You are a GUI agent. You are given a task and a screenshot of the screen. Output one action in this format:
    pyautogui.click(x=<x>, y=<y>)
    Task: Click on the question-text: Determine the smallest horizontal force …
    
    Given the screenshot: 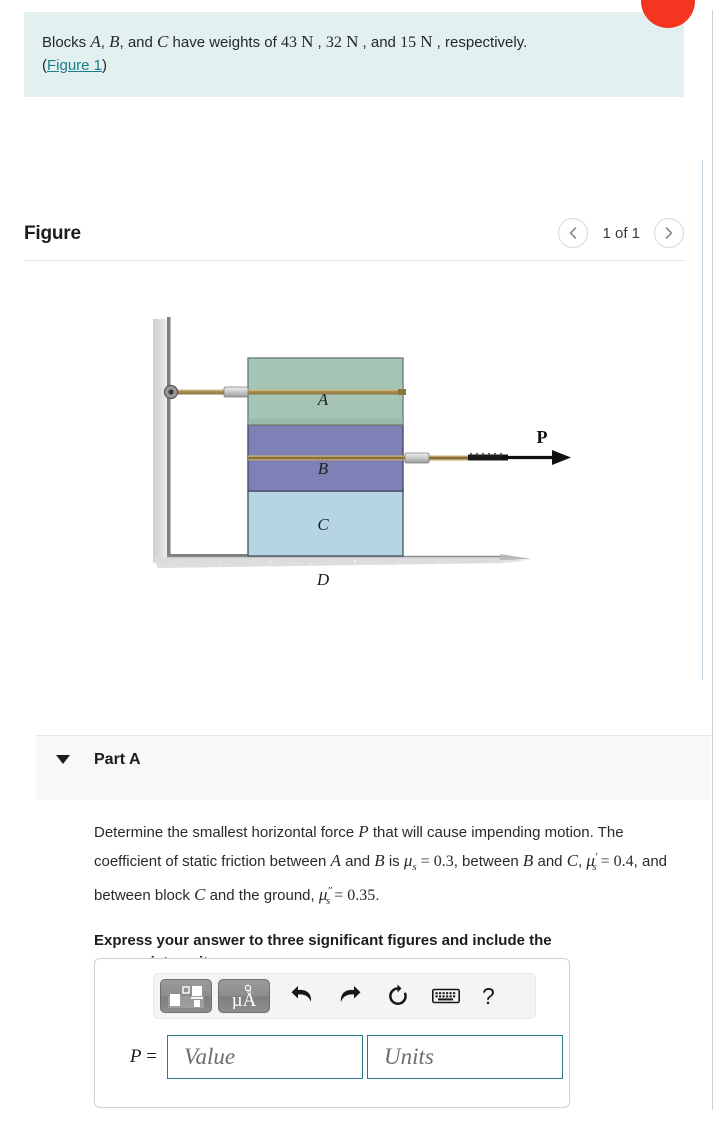 What is the action you would take?
    pyautogui.click(x=394, y=866)
    